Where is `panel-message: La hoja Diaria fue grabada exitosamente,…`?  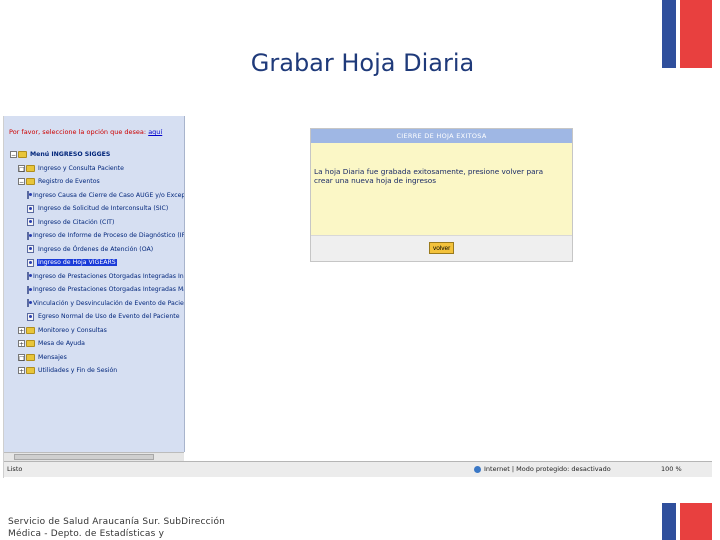 panel-message: La hoja Diaria fue grabada exitosamente,… is located at coordinates (429, 176).